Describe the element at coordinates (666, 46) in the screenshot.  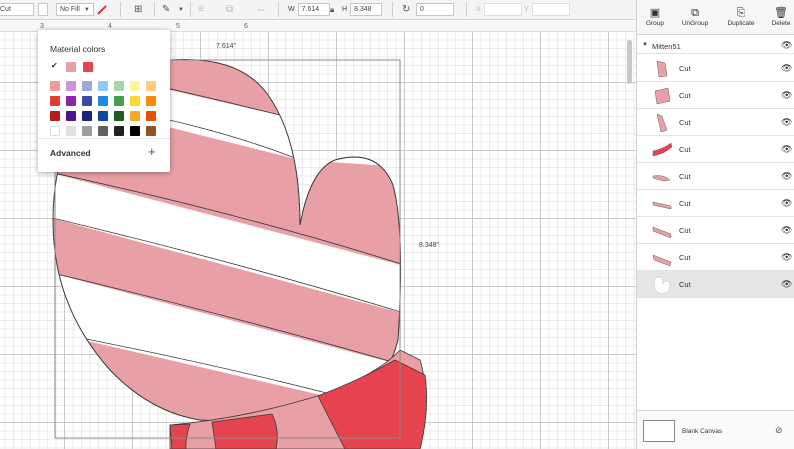
I see `group-name: Mitten51` at that location.